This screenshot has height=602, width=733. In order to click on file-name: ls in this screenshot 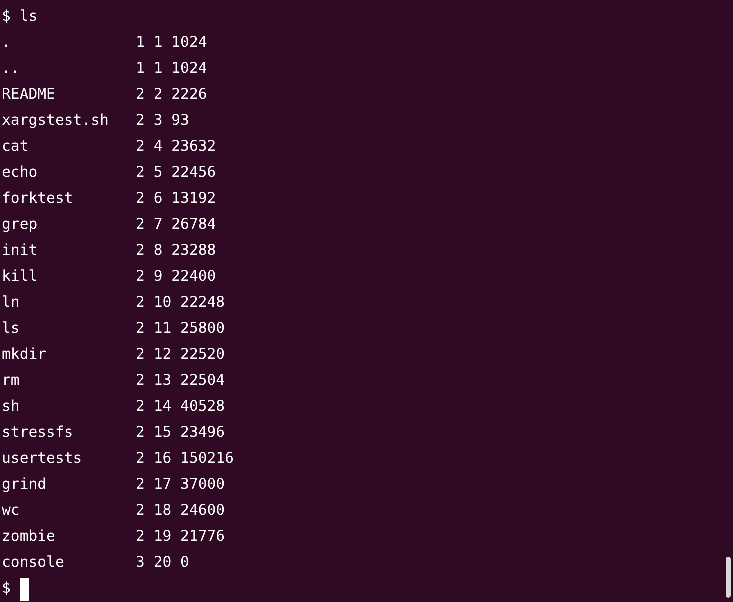, I will do `click(11, 329)`.